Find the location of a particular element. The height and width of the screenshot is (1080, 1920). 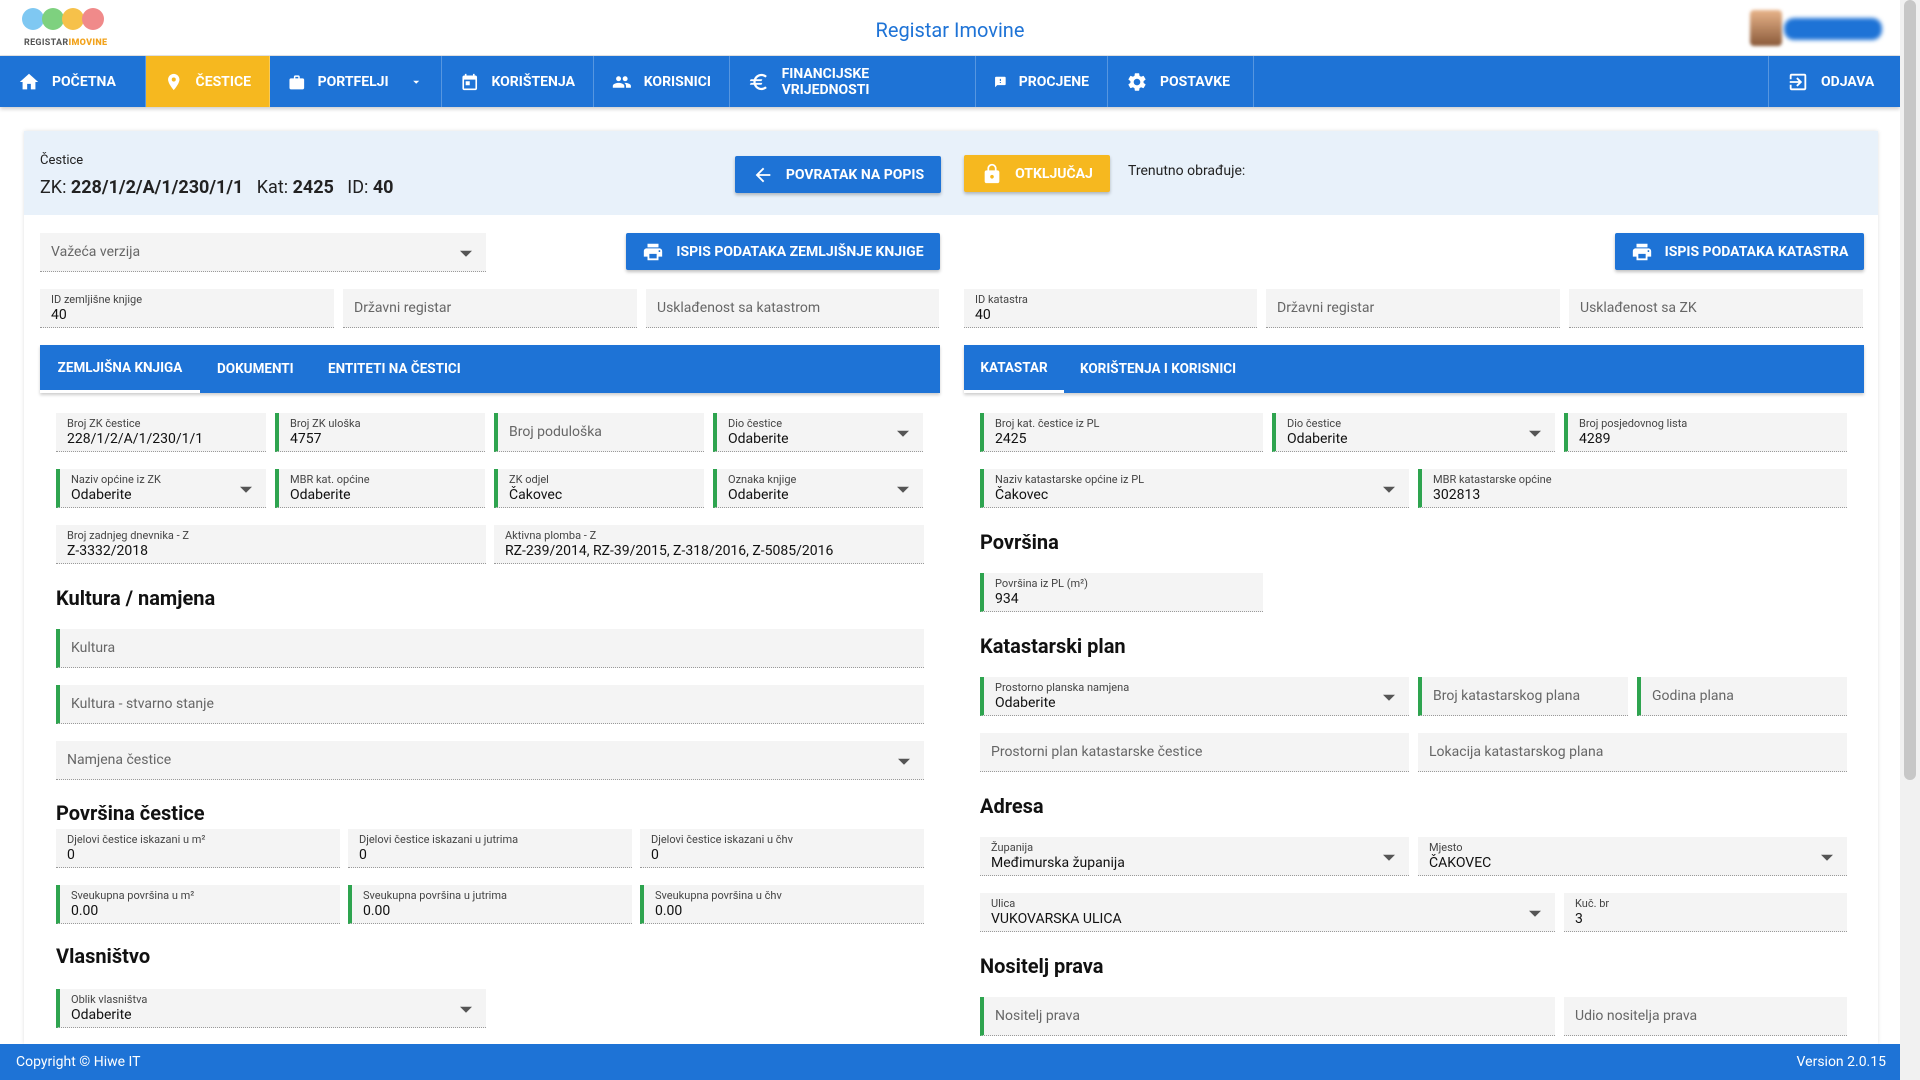

page-scrollbar is located at coordinates (1910, 540).